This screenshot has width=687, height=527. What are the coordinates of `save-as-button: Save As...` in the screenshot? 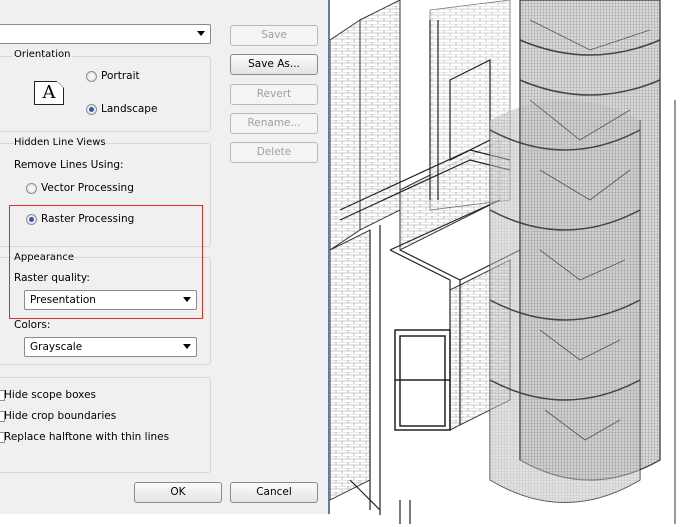 It's located at (274, 64).